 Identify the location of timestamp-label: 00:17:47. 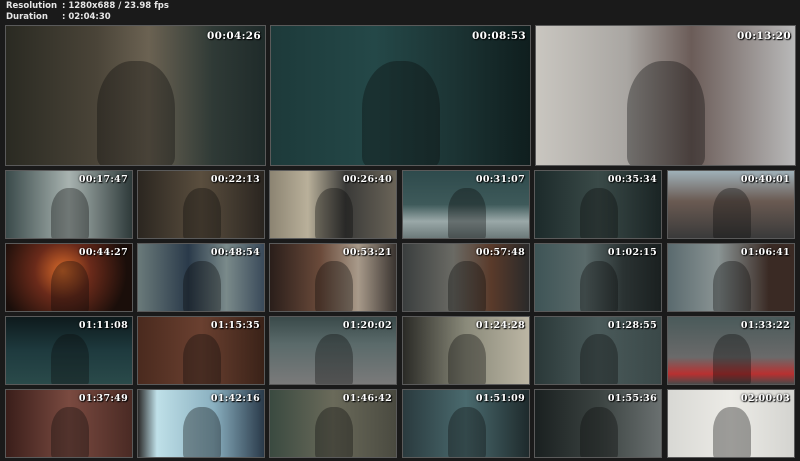
(103, 179).